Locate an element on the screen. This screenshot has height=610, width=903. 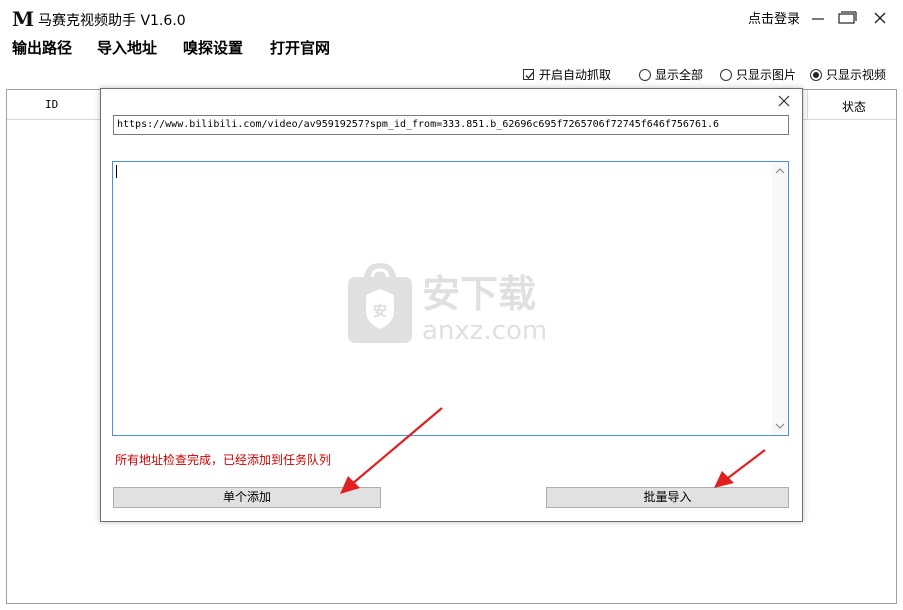
svg-text: 安 is located at coordinates (380, 311).